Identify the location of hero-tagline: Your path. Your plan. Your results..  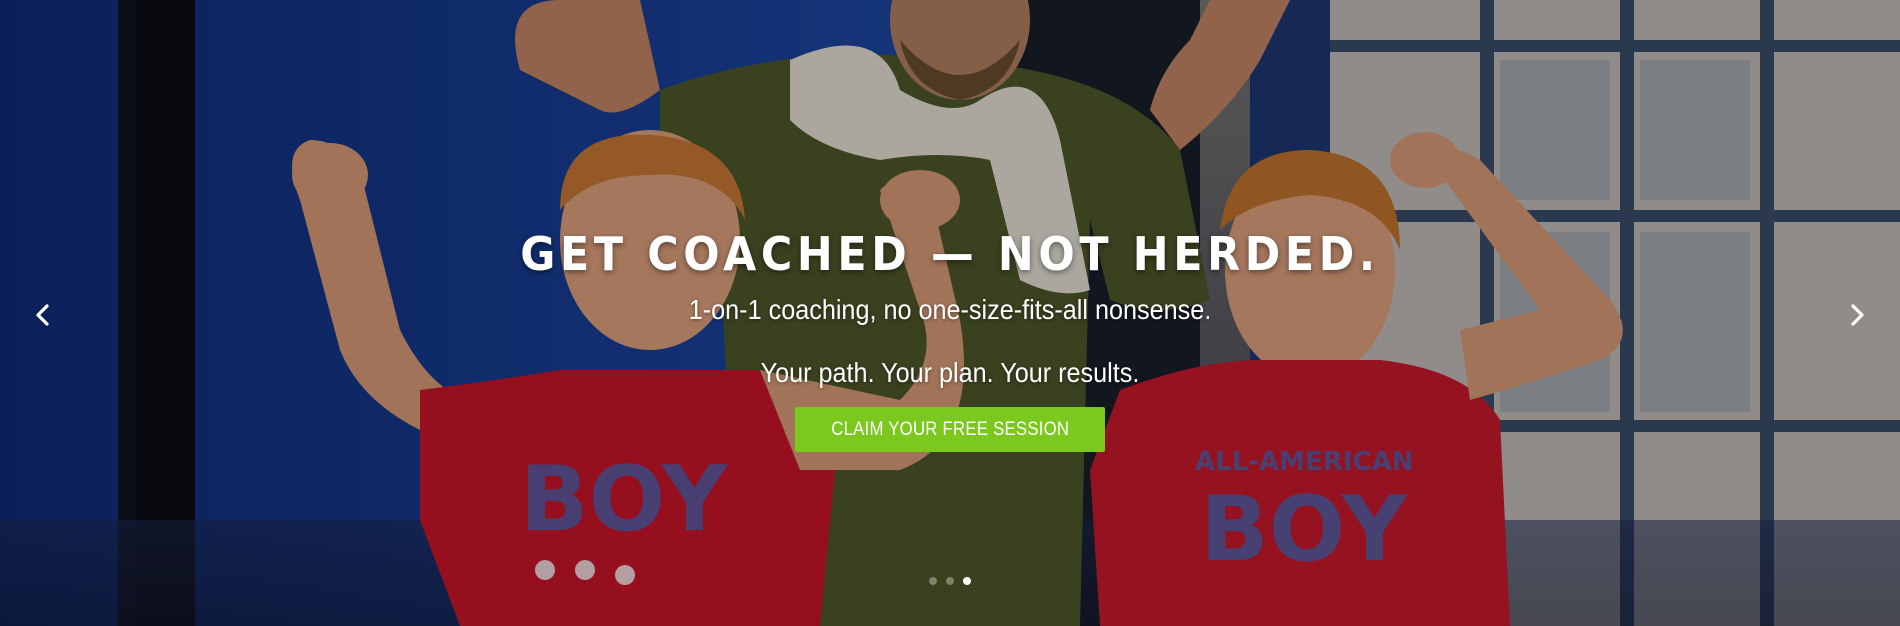
(950, 372).